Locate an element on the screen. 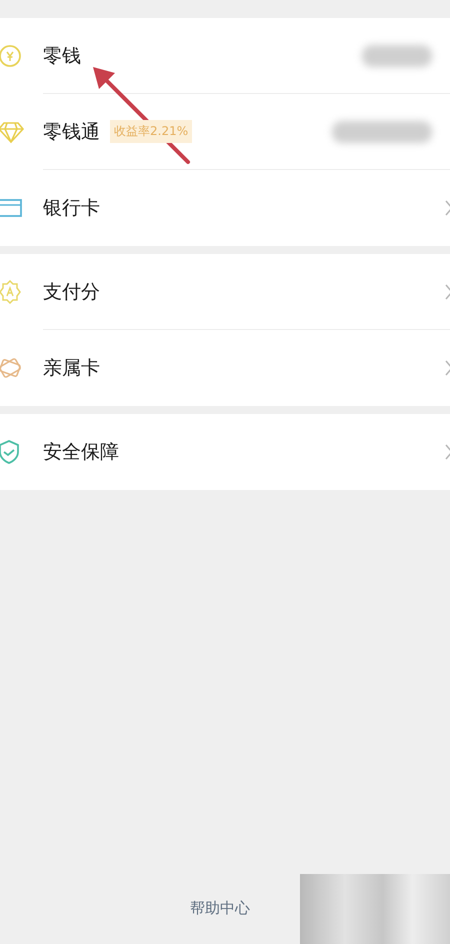 The image size is (450, 944). badge-icon is located at coordinates (11, 292).